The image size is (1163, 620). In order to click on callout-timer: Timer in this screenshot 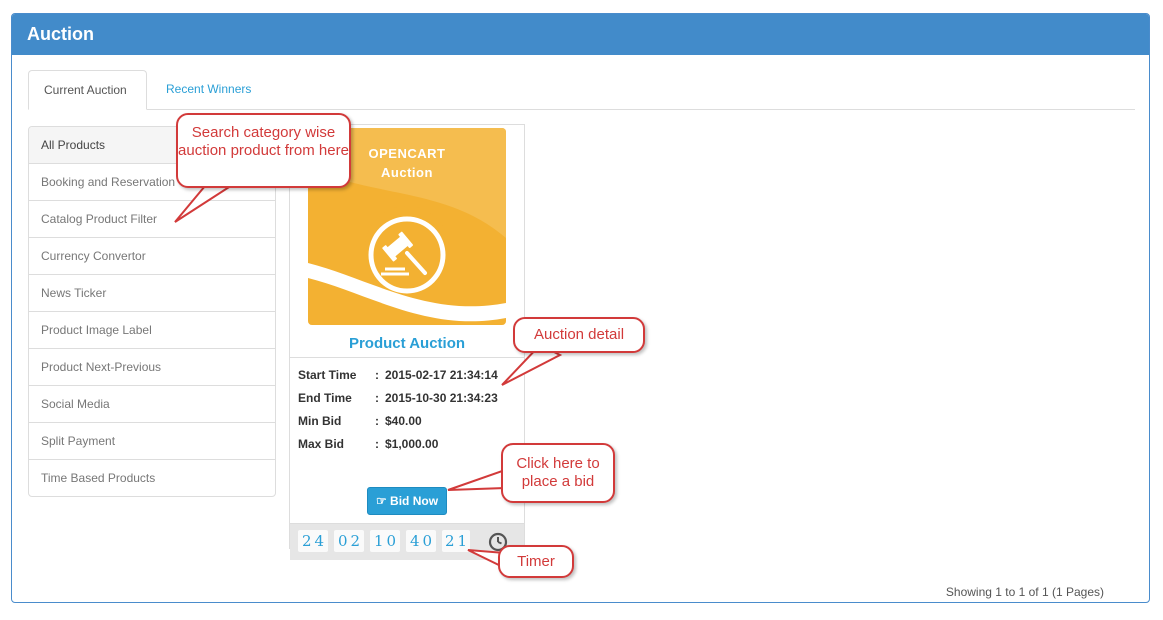, I will do `click(536, 561)`.